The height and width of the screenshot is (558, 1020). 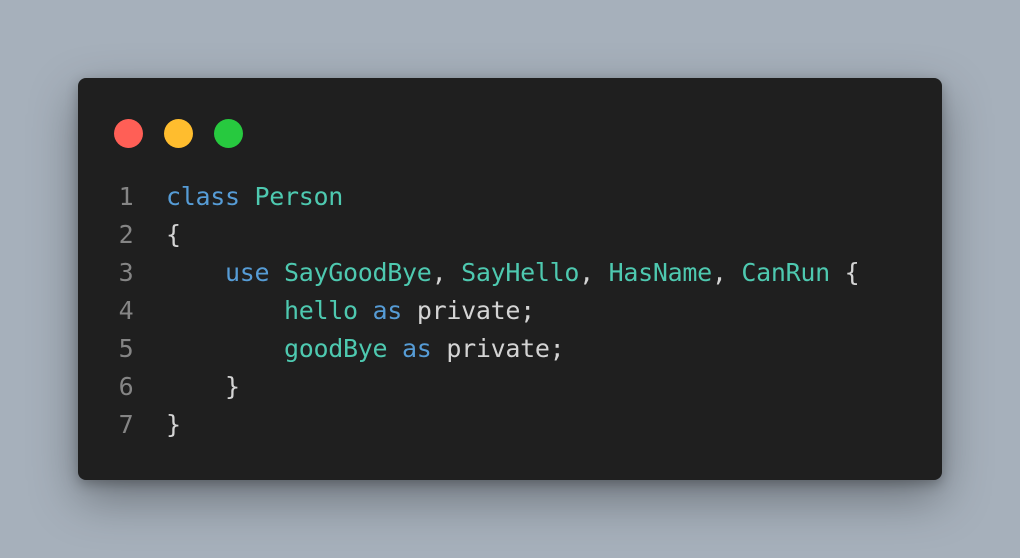 What do you see at coordinates (126, 234) in the screenshot?
I see `line-number: 2` at bounding box center [126, 234].